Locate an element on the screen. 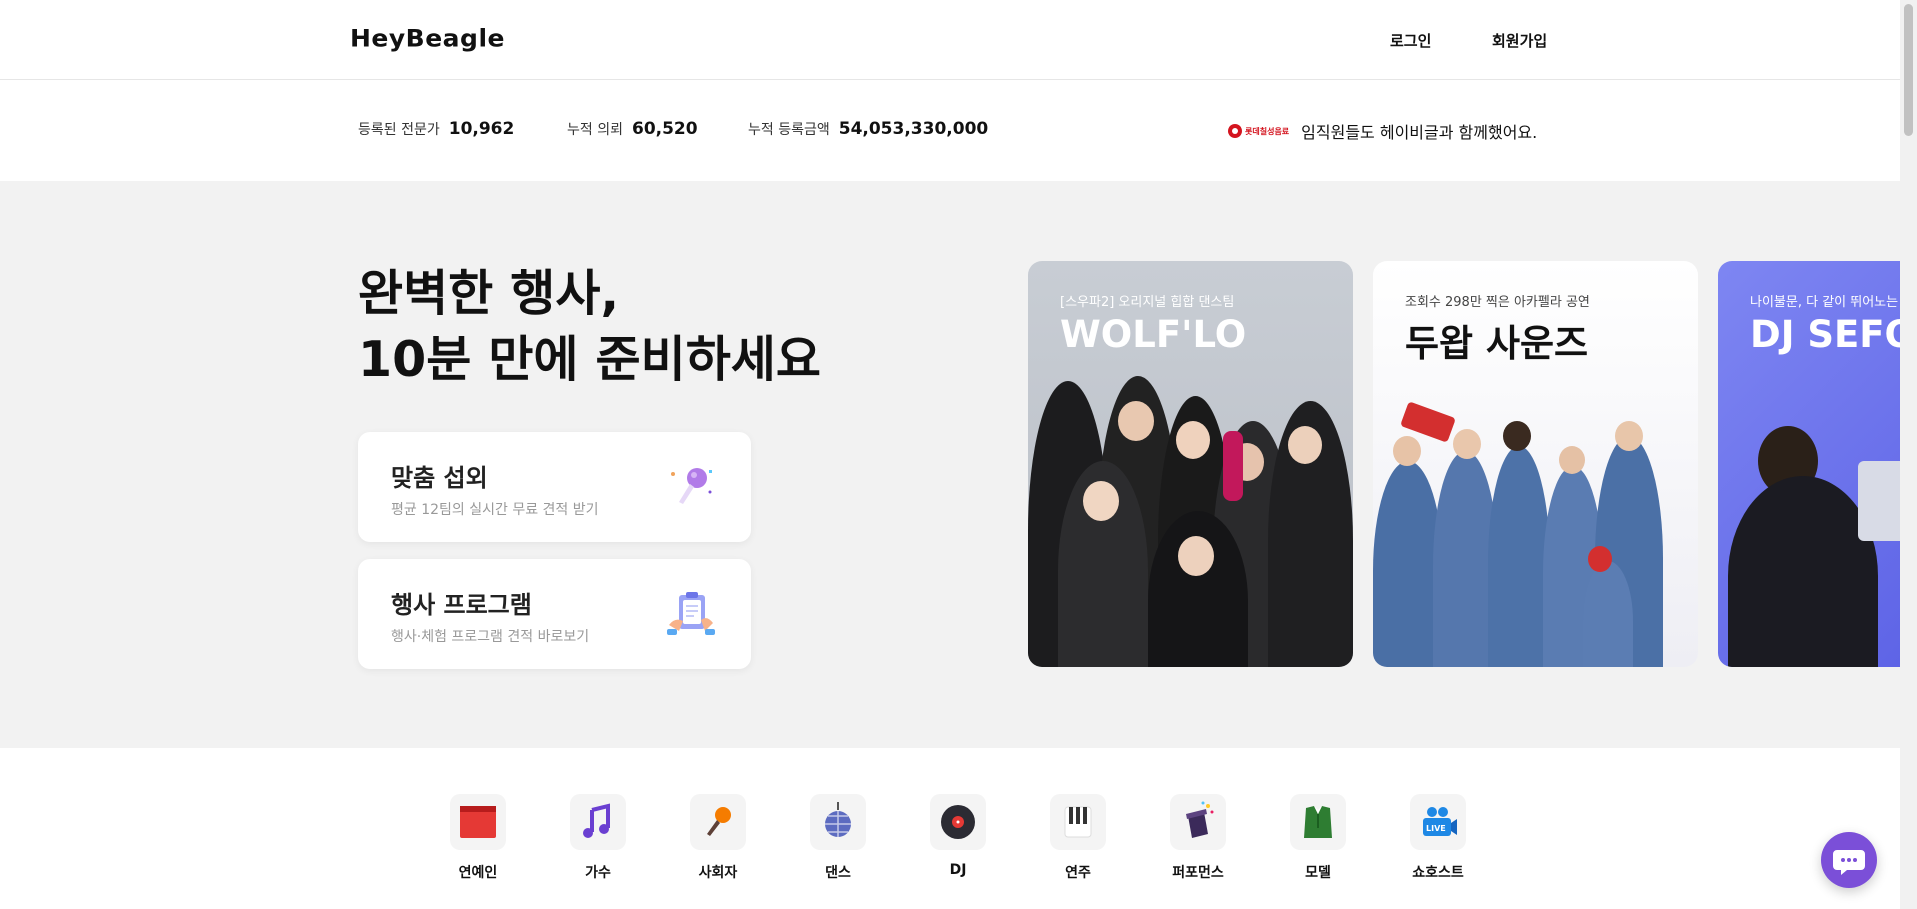 This screenshot has height=909, width=1917. category-showhost: LIVE 쇼호스트 is located at coordinates (1438, 838).